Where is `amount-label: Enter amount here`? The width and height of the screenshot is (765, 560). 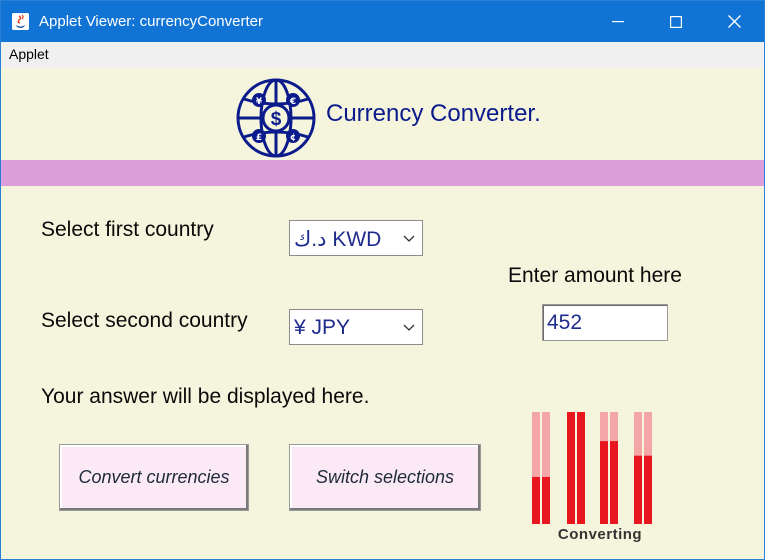
amount-label: Enter amount here is located at coordinates (595, 275).